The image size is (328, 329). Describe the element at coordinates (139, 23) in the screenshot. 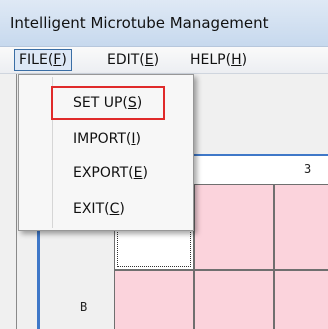

I see `window-title: Intelligent Microtube Management` at that location.